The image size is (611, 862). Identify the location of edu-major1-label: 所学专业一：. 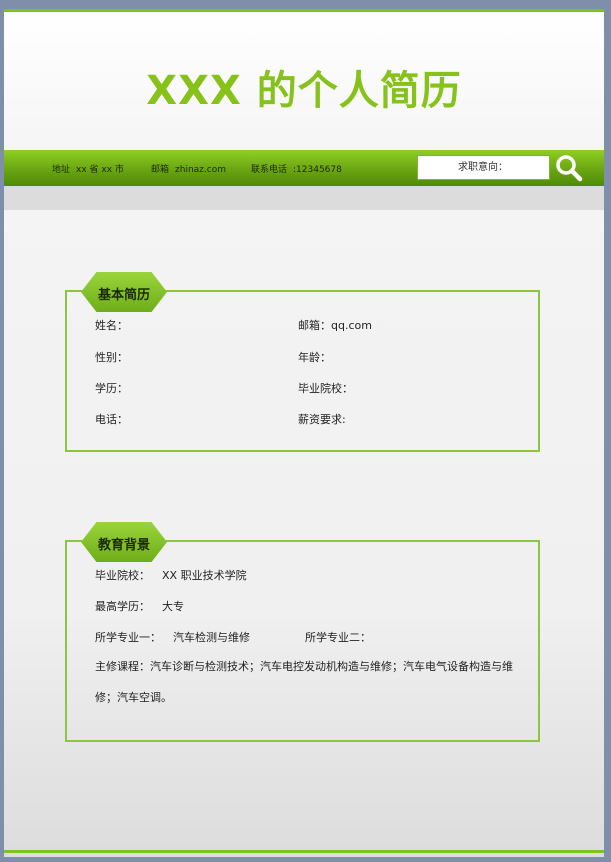
(128, 637).